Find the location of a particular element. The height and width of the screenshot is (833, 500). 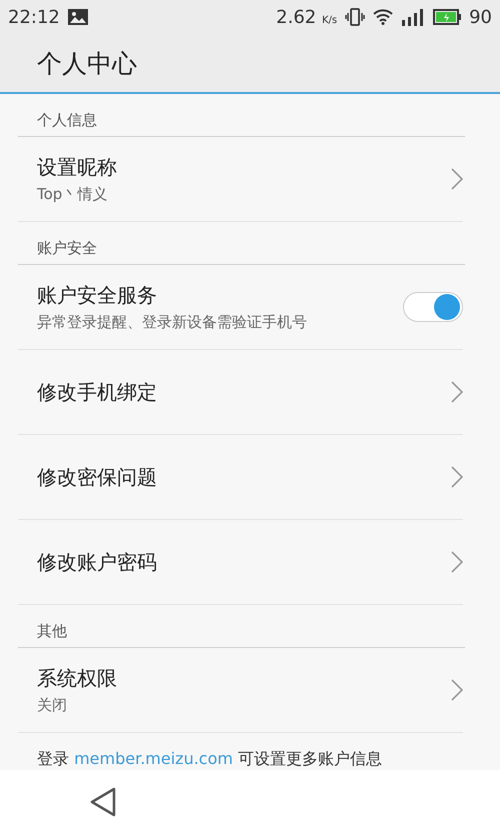

row-label: 系统权限 is located at coordinates (77, 678).